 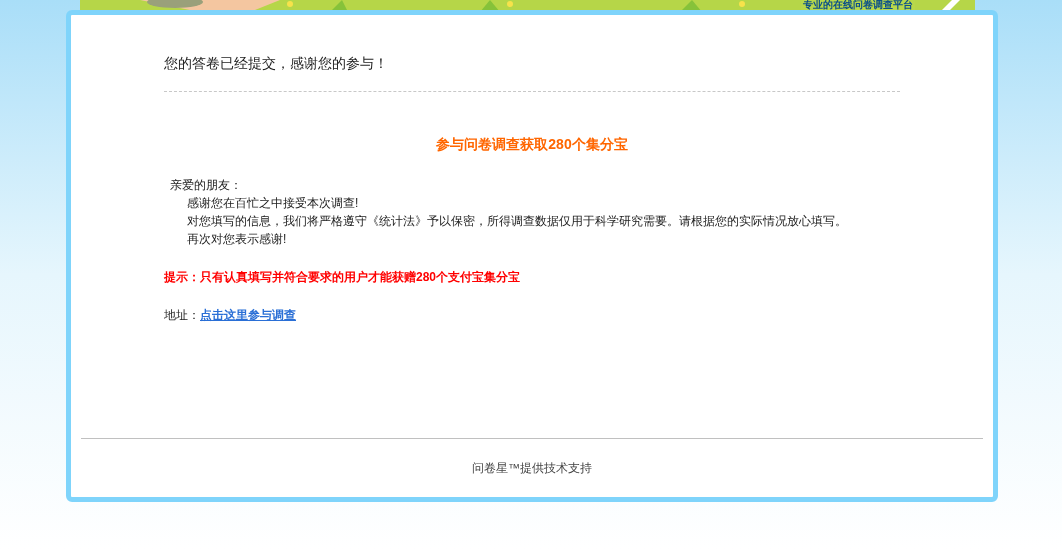 What do you see at coordinates (237, 239) in the screenshot?
I see `letter-paragraph: 再次对您表示感谢!` at bounding box center [237, 239].